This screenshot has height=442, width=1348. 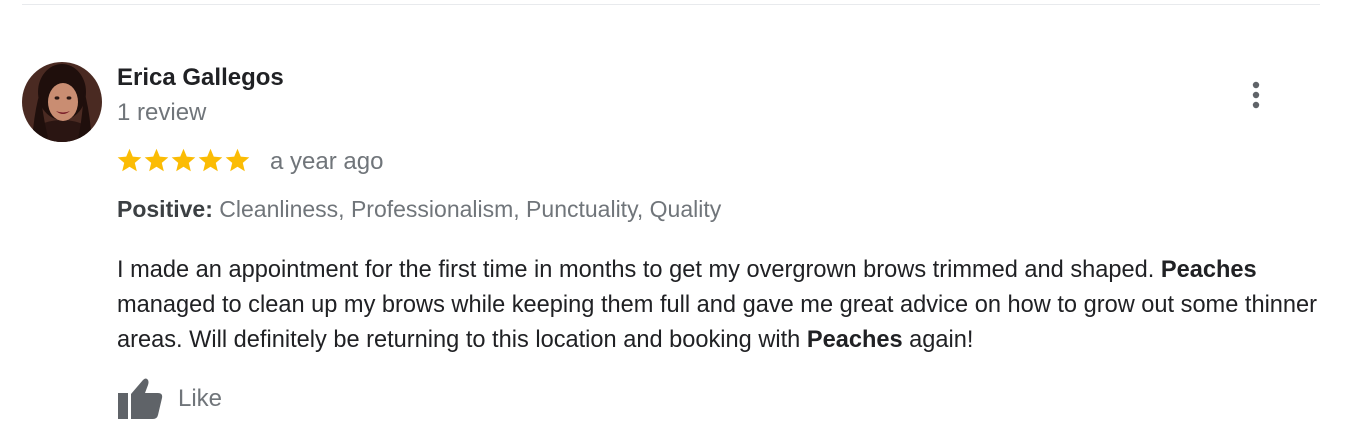 I want to click on positive-label: Positive:, so click(x=165, y=209).